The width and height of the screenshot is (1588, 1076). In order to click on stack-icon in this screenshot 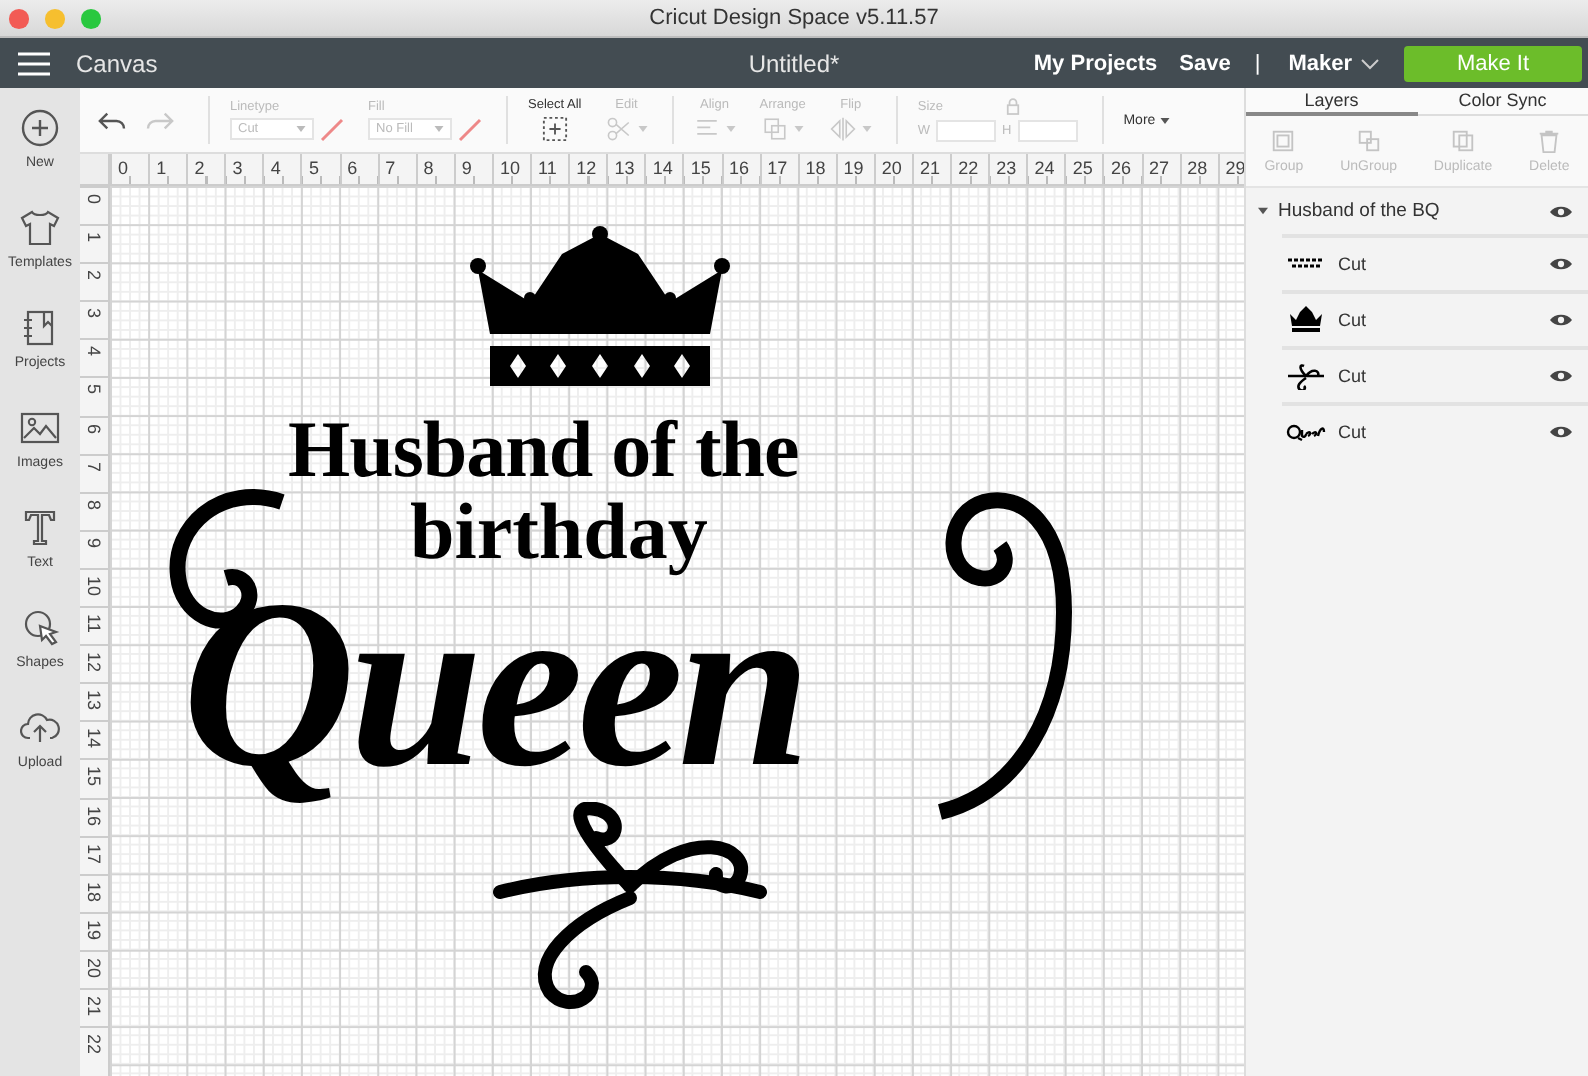, I will do `click(774, 129)`.